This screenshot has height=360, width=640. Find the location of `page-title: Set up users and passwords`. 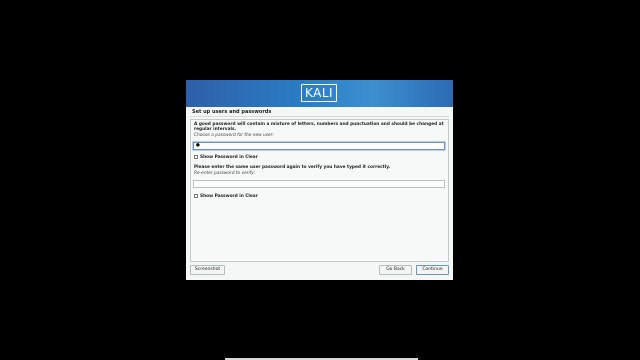

page-title: Set up users and passwords is located at coordinates (232, 112).